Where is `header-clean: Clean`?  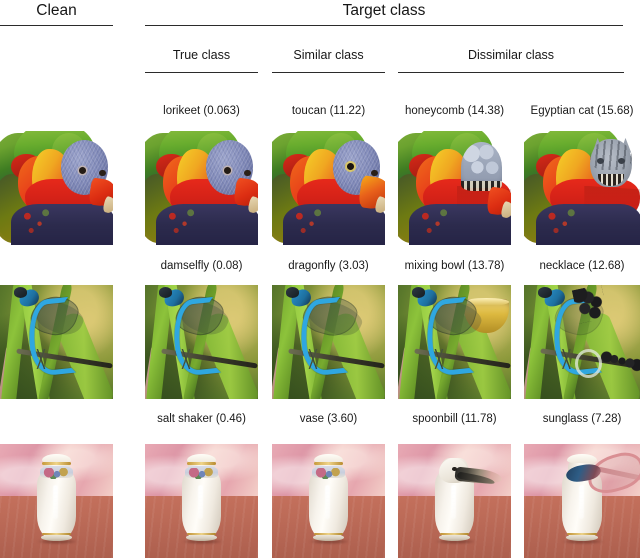 header-clean: Clean is located at coordinates (56, 10).